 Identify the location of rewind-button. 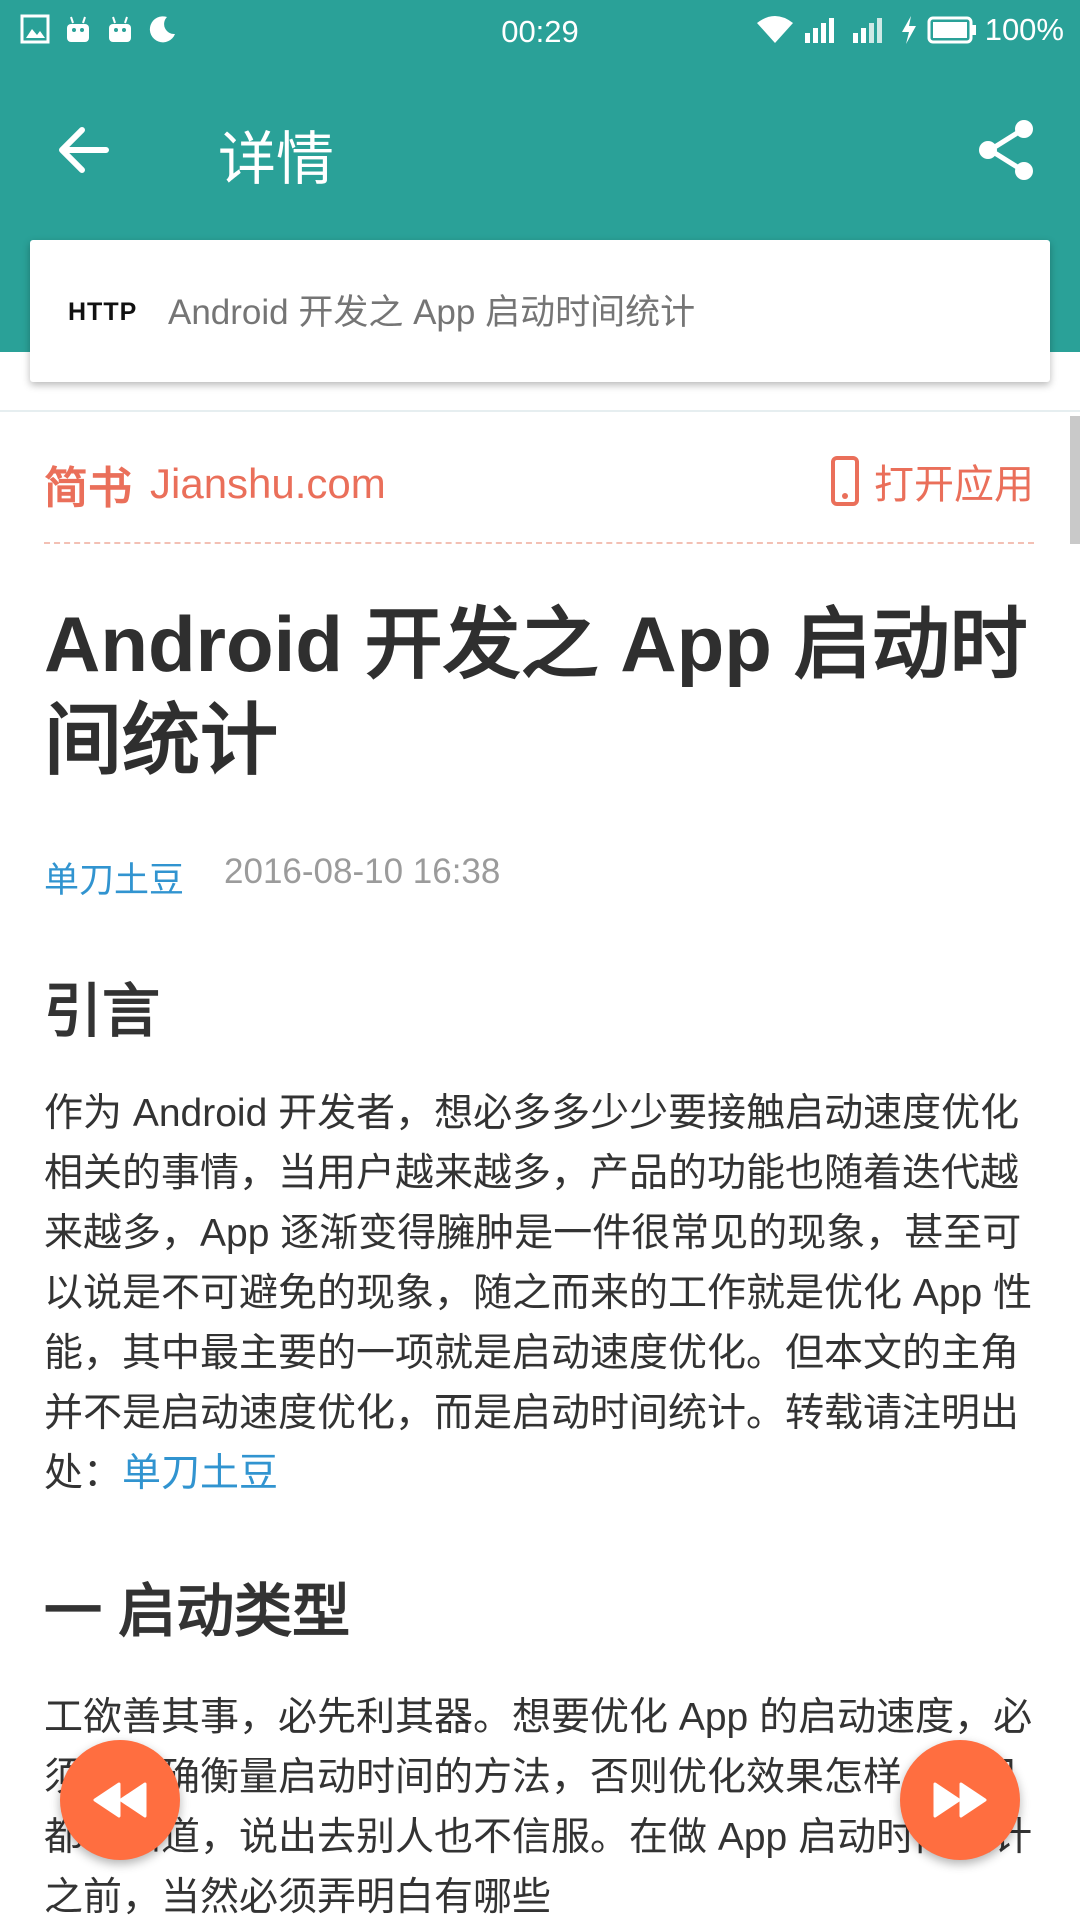
(120, 1800).